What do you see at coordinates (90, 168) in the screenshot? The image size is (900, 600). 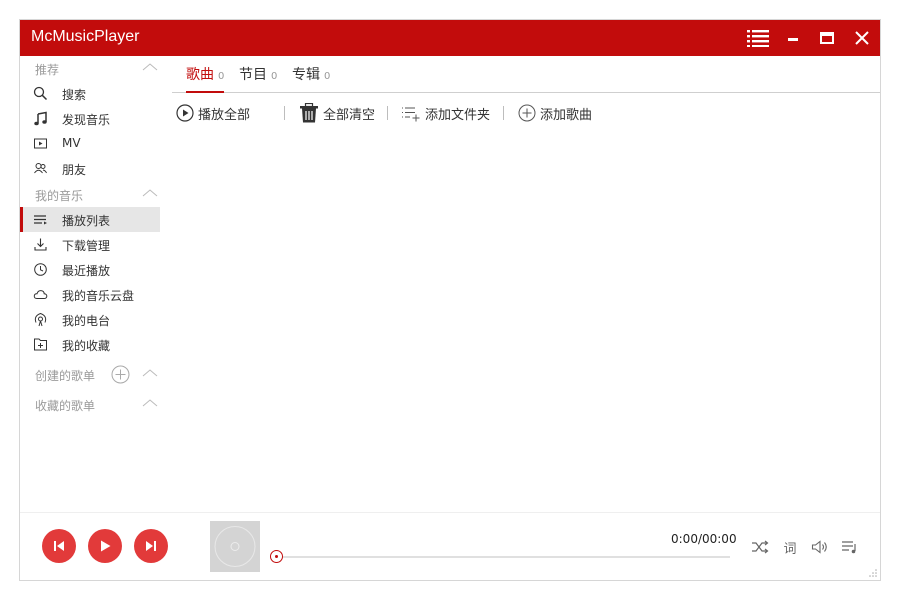 I see `sidebar-item-friends: 朋友` at bounding box center [90, 168].